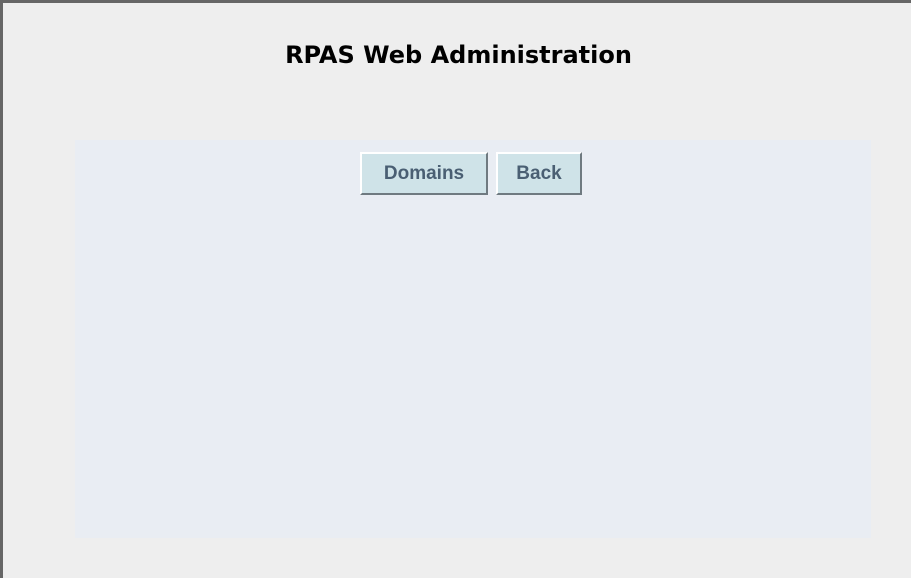 This screenshot has height=578, width=911. What do you see at coordinates (424, 173) in the screenshot?
I see `domains-button: Domains` at bounding box center [424, 173].